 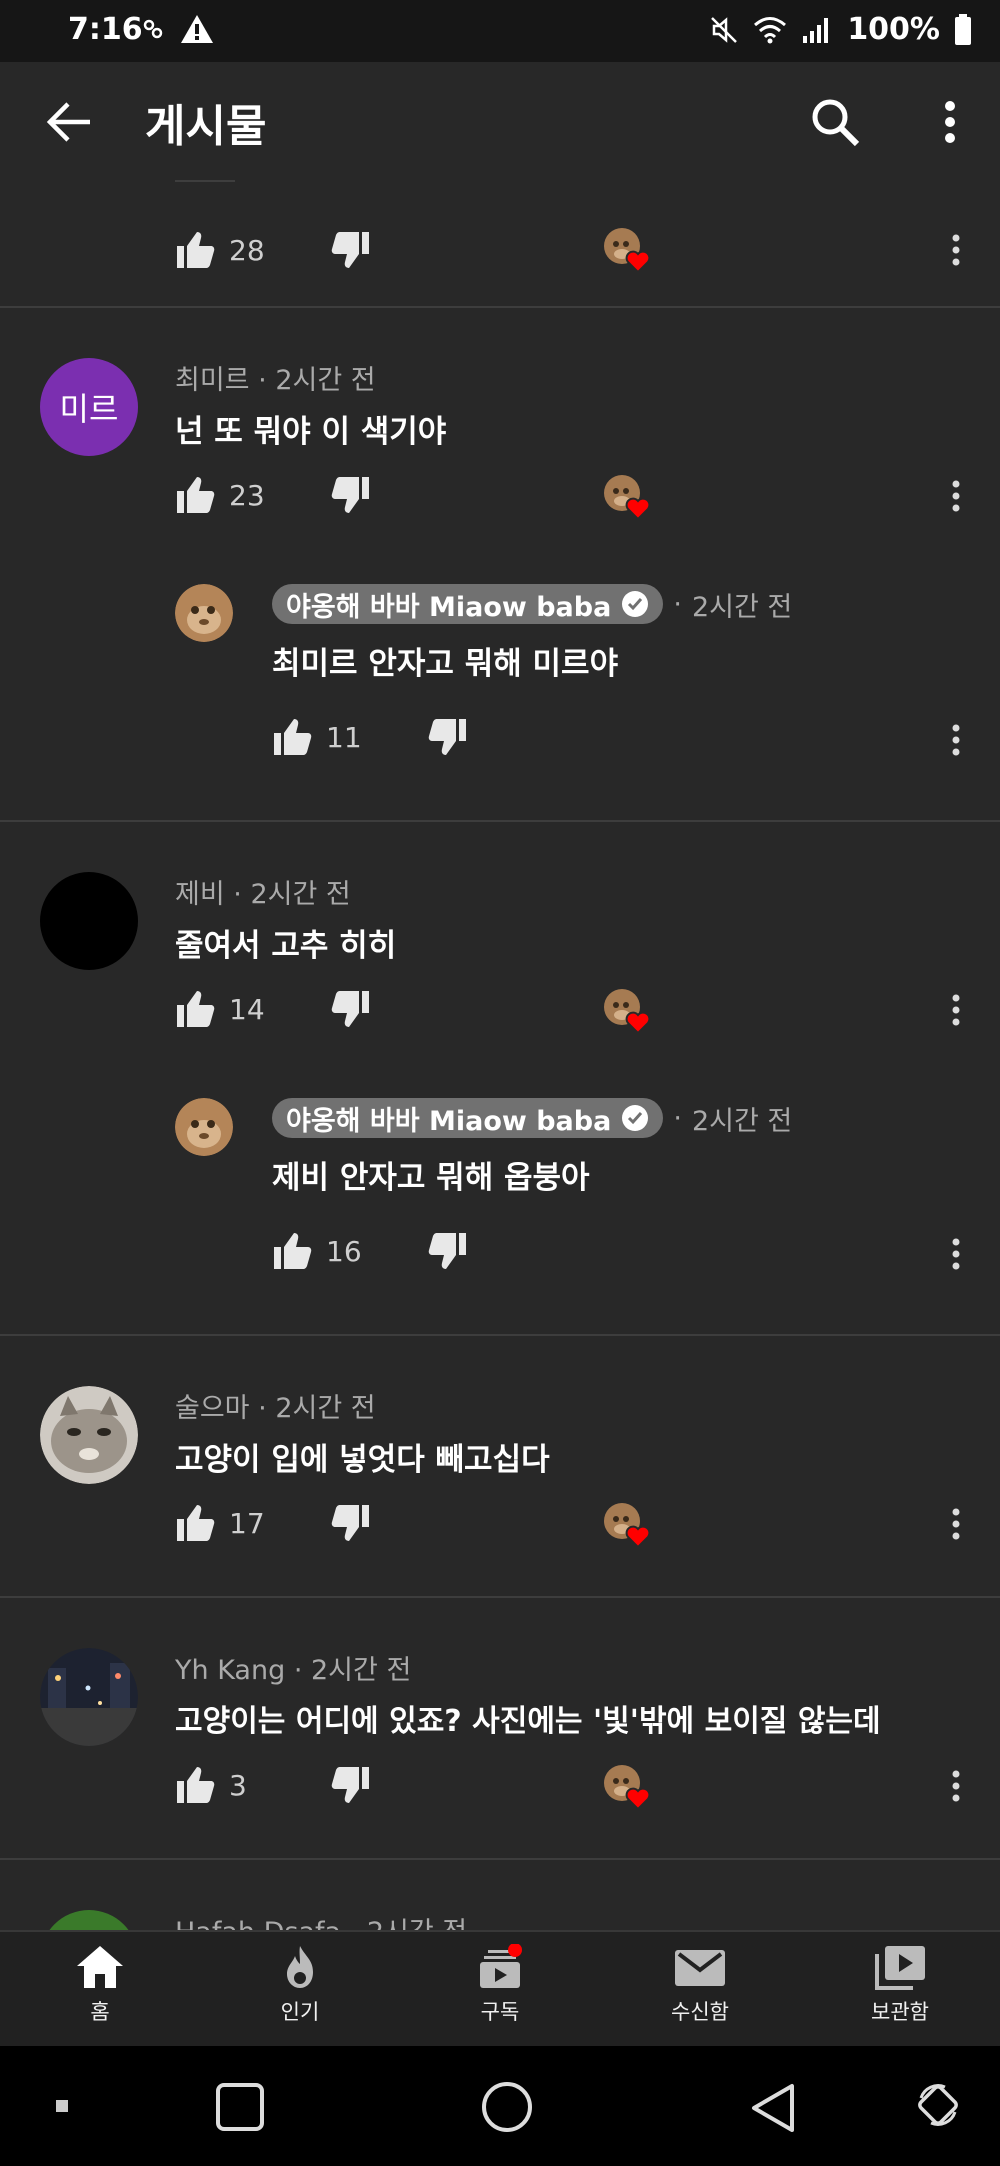 What do you see at coordinates (500, 121) in the screenshot?
I see `app-header: 게시물` at bounding box center [500, 121].